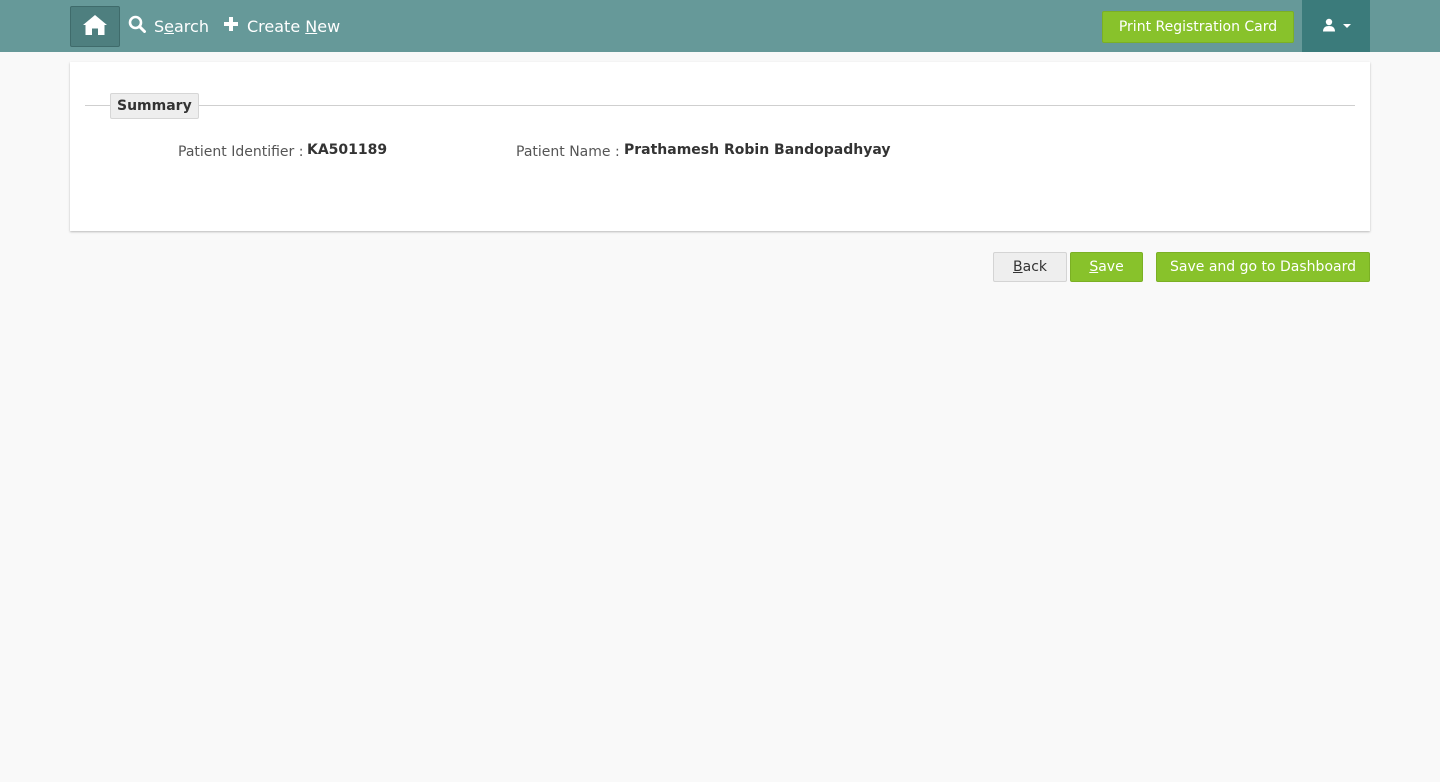 The height and width of the screenshot is (782, 1440). I want to click on patient-identifier-value: KA501189, so click(347, 150).